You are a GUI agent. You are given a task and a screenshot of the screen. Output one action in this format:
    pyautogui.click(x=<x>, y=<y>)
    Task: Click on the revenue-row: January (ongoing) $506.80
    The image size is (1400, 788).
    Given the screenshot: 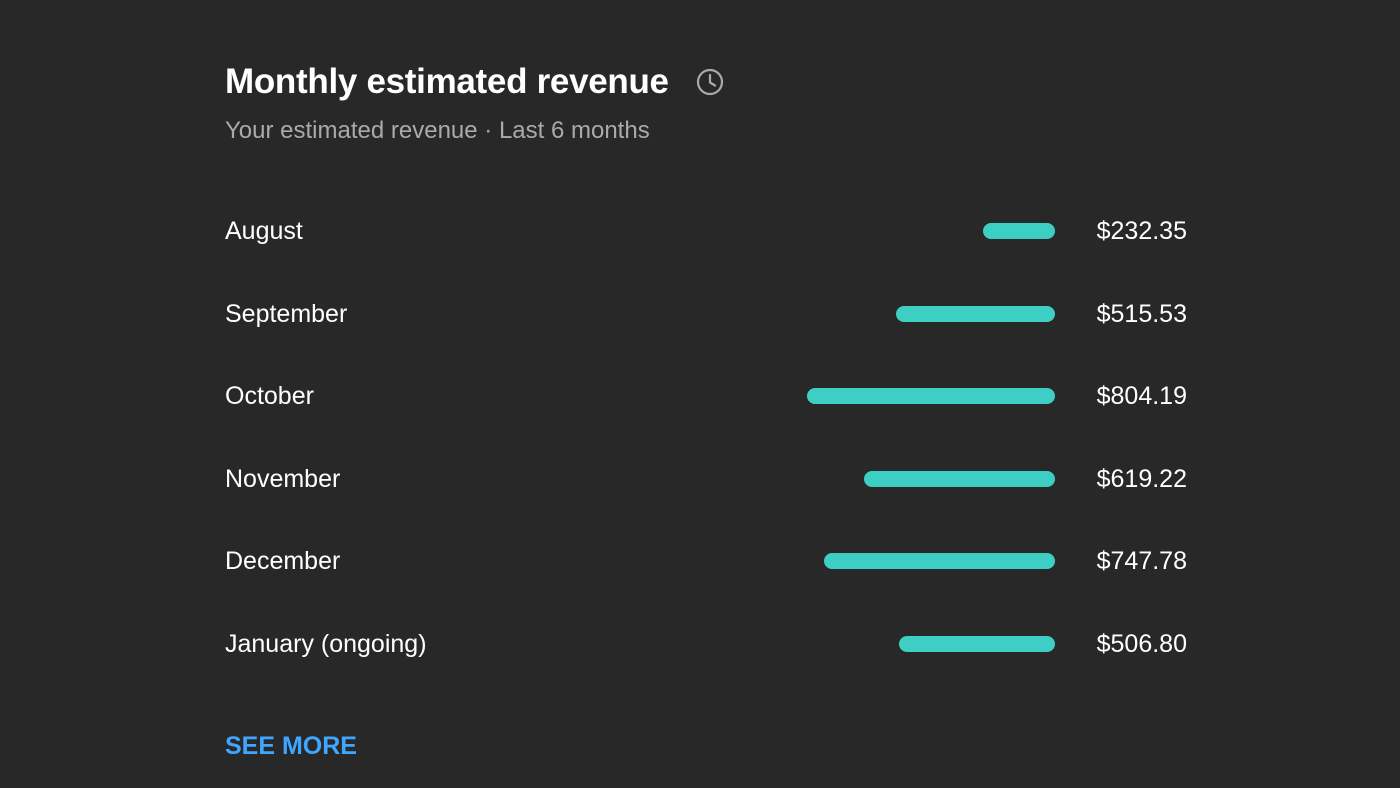 What is the action you would take?
    pyautogui.click(x=706, y=644)
    